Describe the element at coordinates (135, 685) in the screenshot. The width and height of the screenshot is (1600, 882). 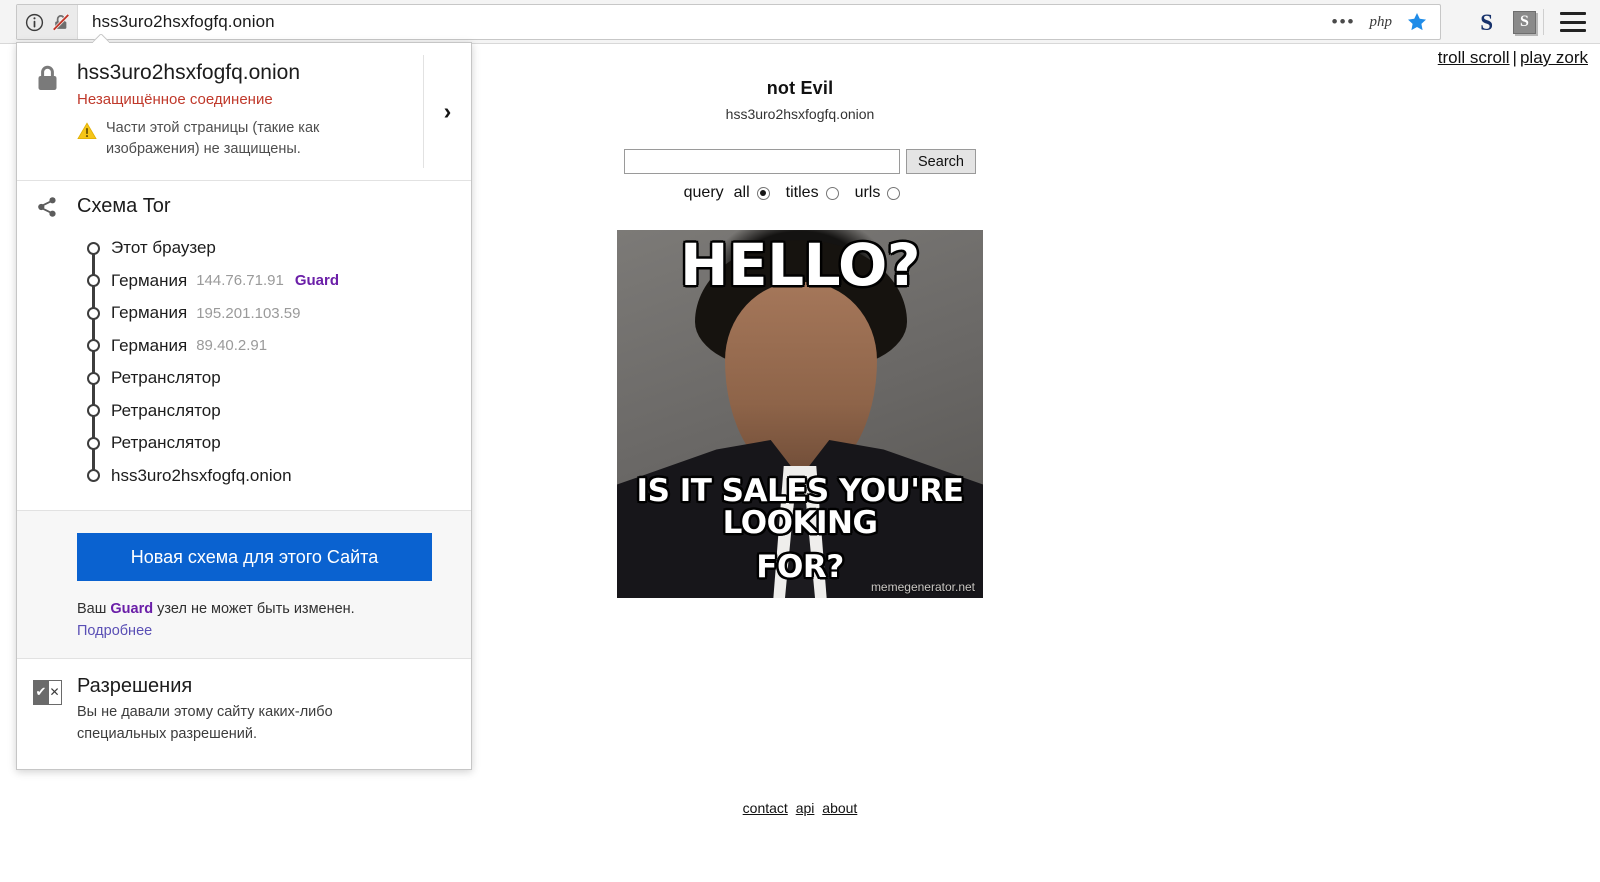
I see `permissions-title: Разрешения` at that location.